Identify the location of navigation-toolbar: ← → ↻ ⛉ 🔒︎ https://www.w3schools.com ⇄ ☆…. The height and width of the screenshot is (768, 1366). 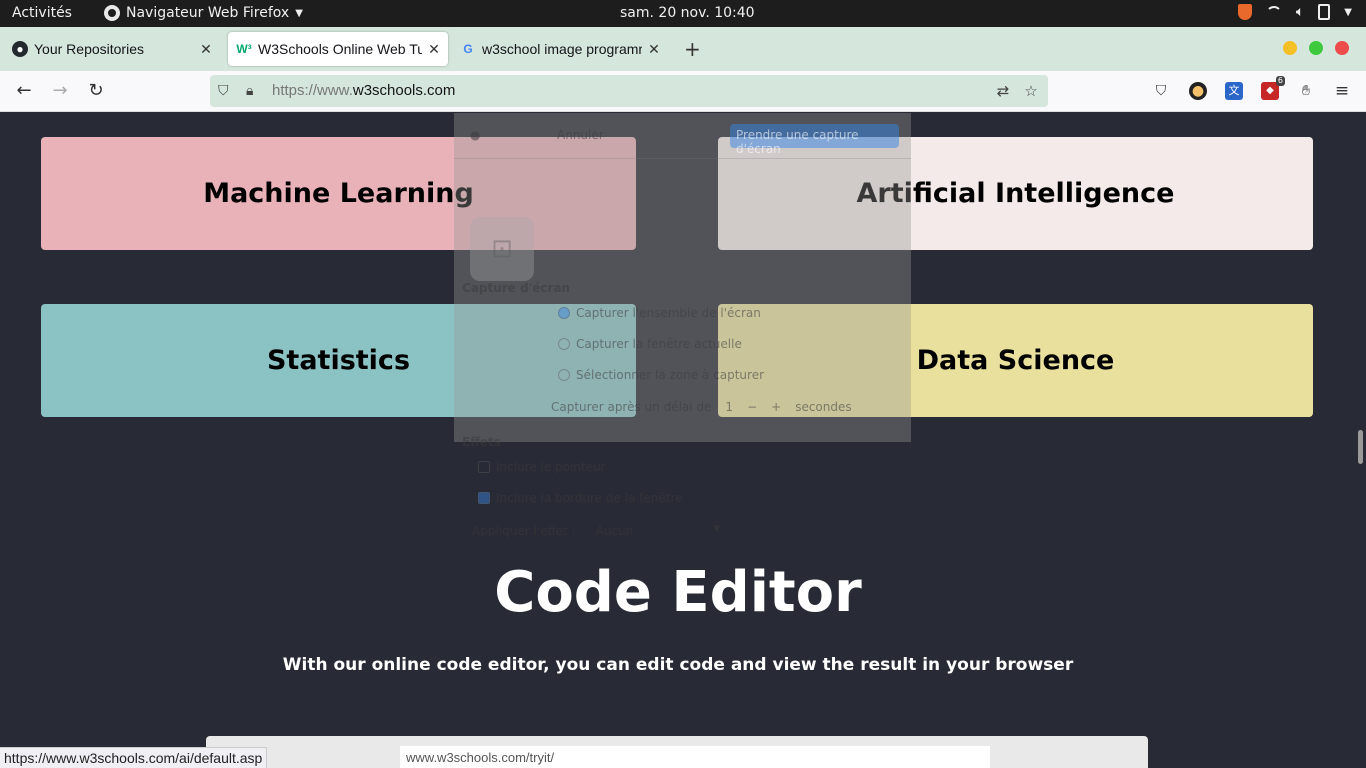
(683, 91).